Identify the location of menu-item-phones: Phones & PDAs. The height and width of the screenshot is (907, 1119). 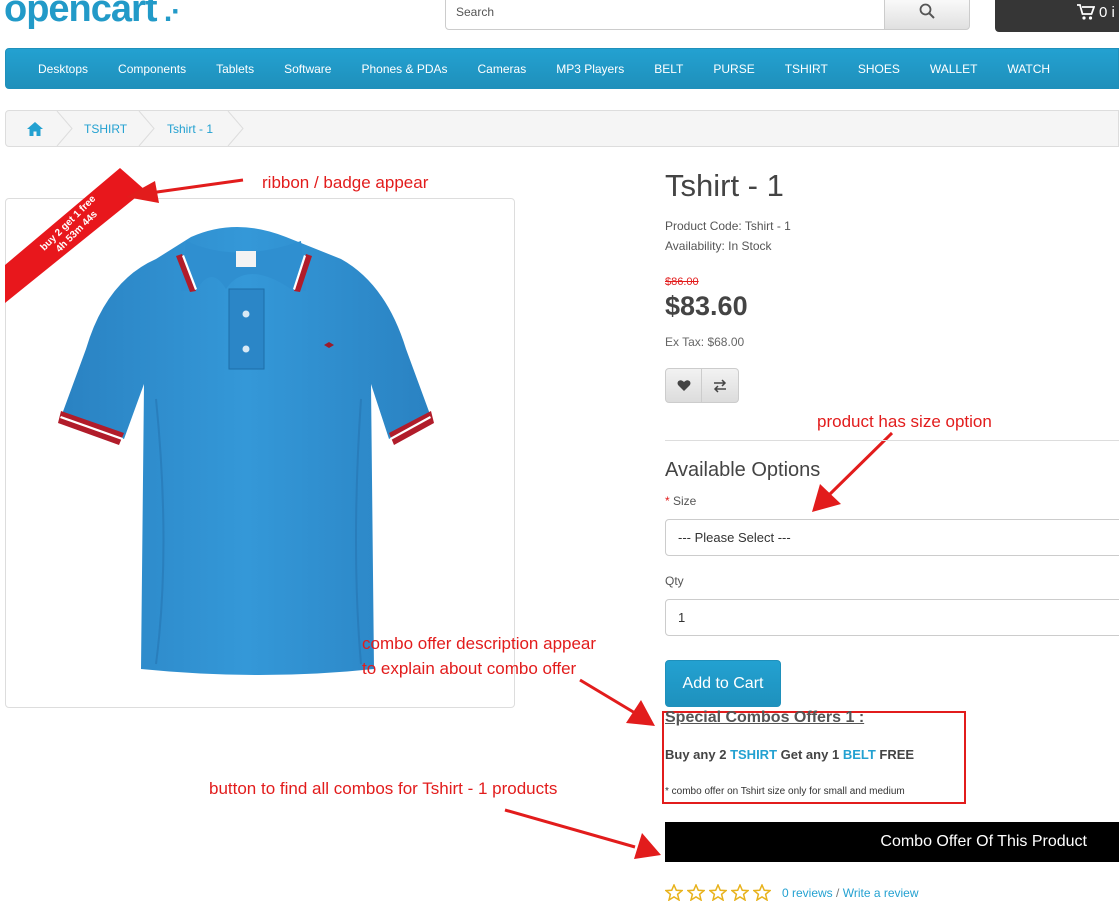
(404, 69).